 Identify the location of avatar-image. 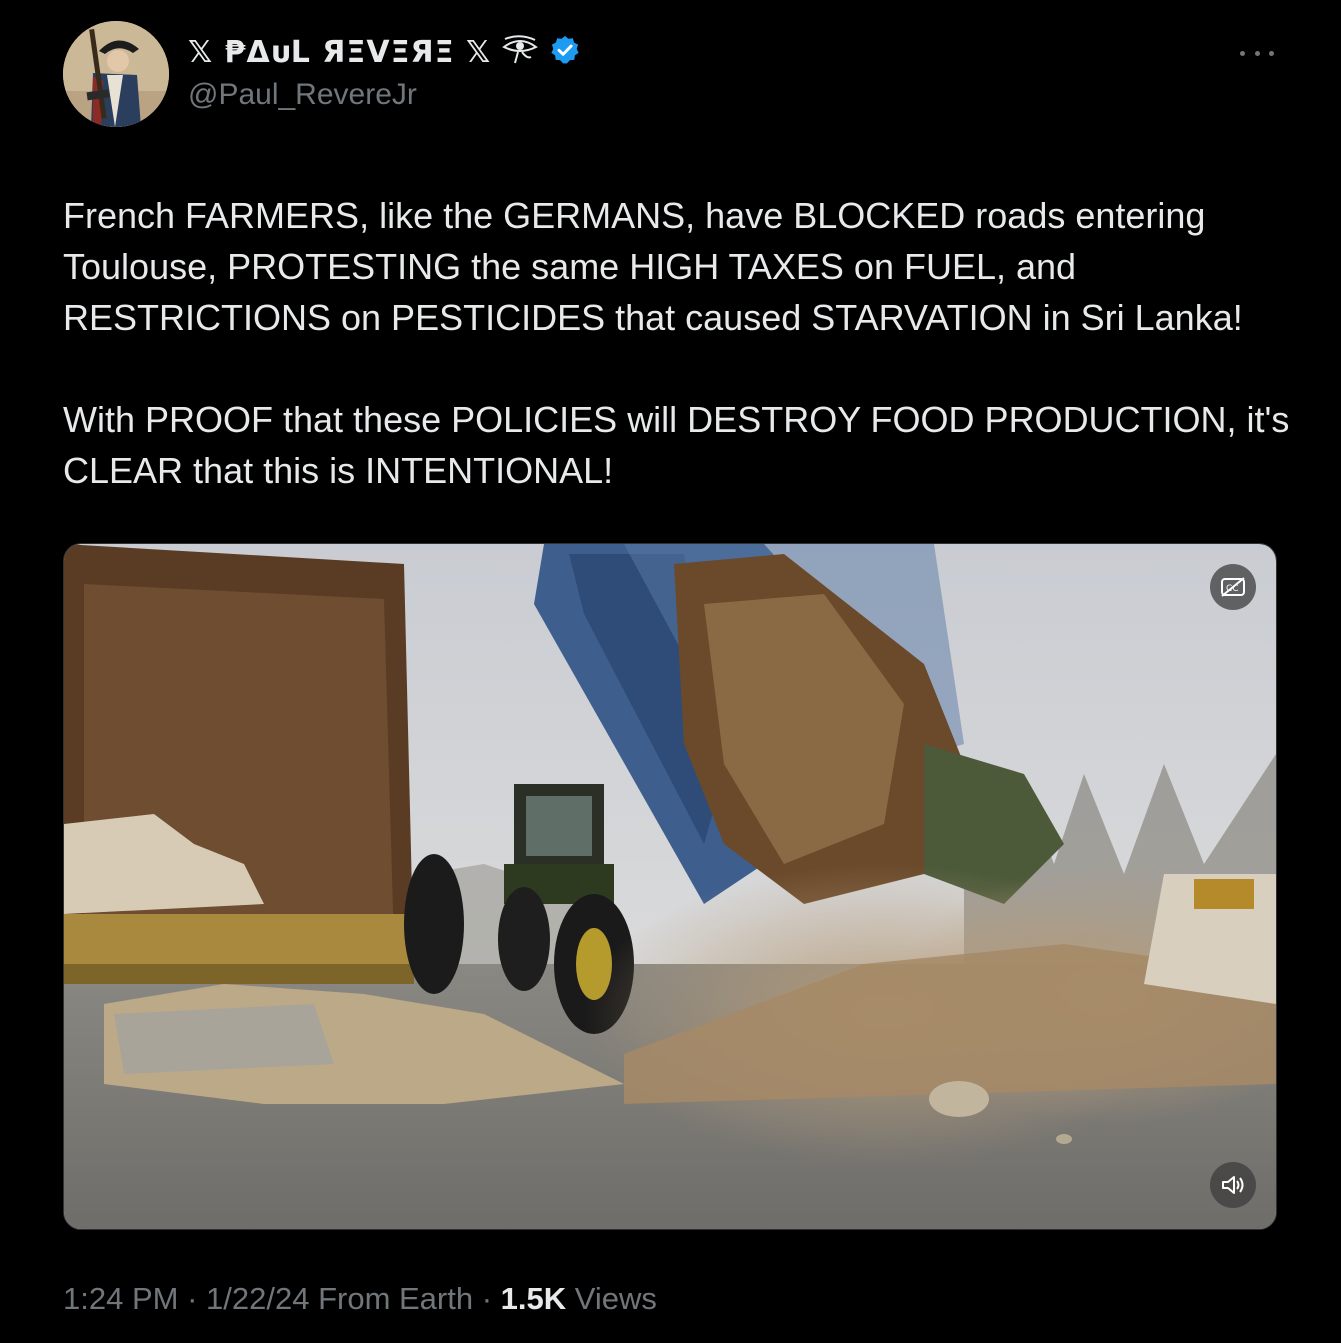
(116, 74).